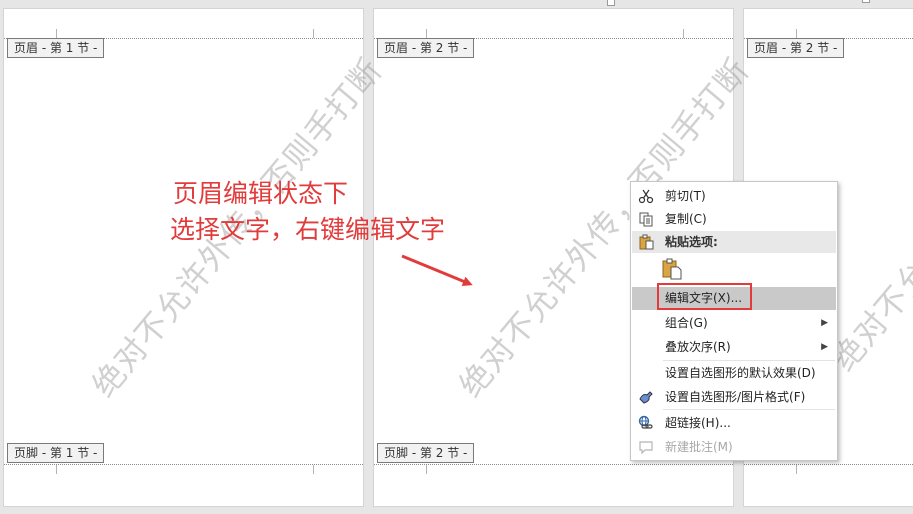 The width and height of the screenshot is (913, 514). I want to click on menu-item-new-comment: 新建批注(M), so click(734, 447).